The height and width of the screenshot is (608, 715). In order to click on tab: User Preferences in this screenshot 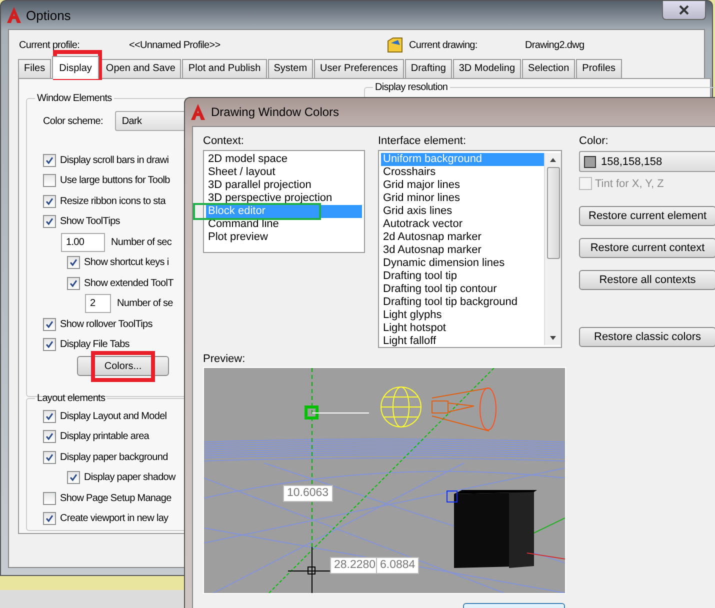, I will do `click(359, 68)`.